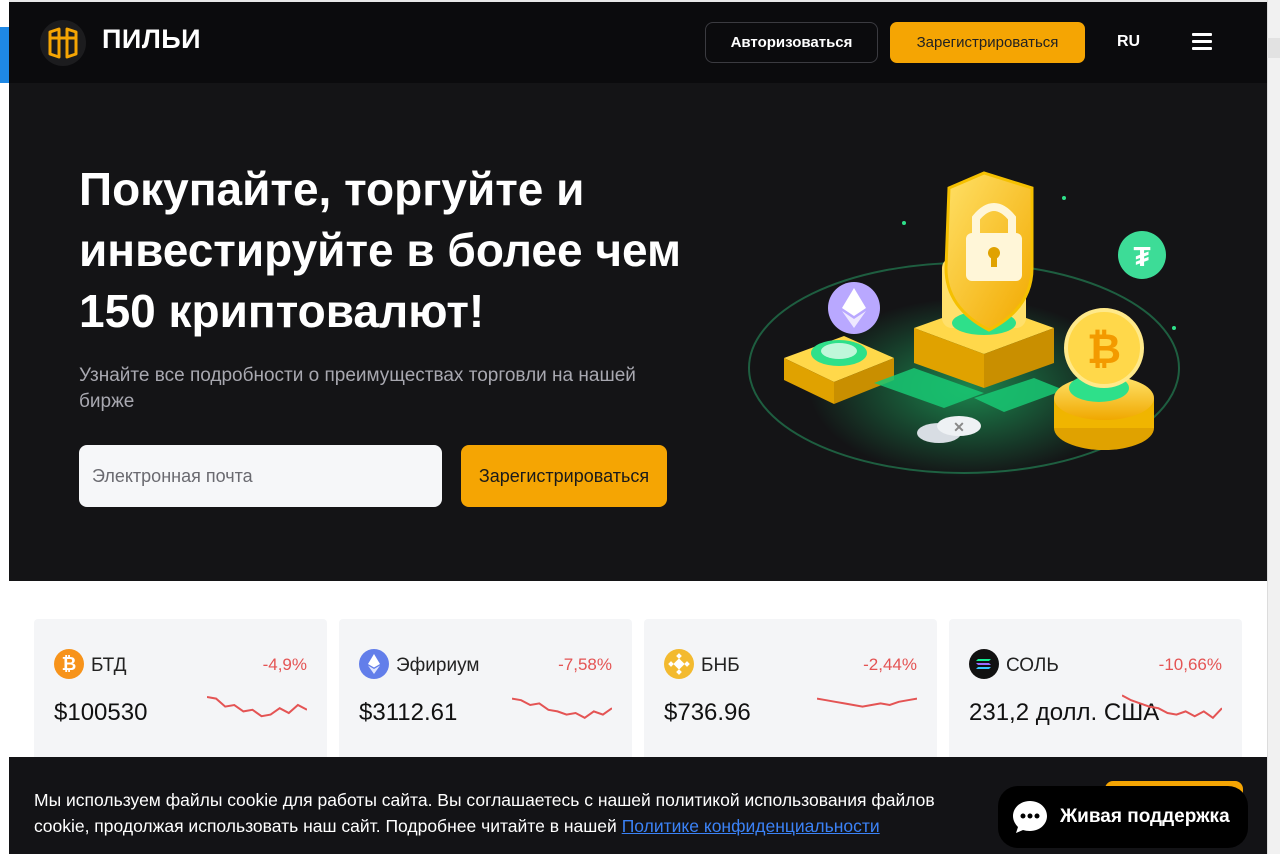 The width and height of the screenshot is (1280, 854). Describe the element at coordinates (408, 712) in the screenshot. I see `ticker-price: $3112.61` at that location.